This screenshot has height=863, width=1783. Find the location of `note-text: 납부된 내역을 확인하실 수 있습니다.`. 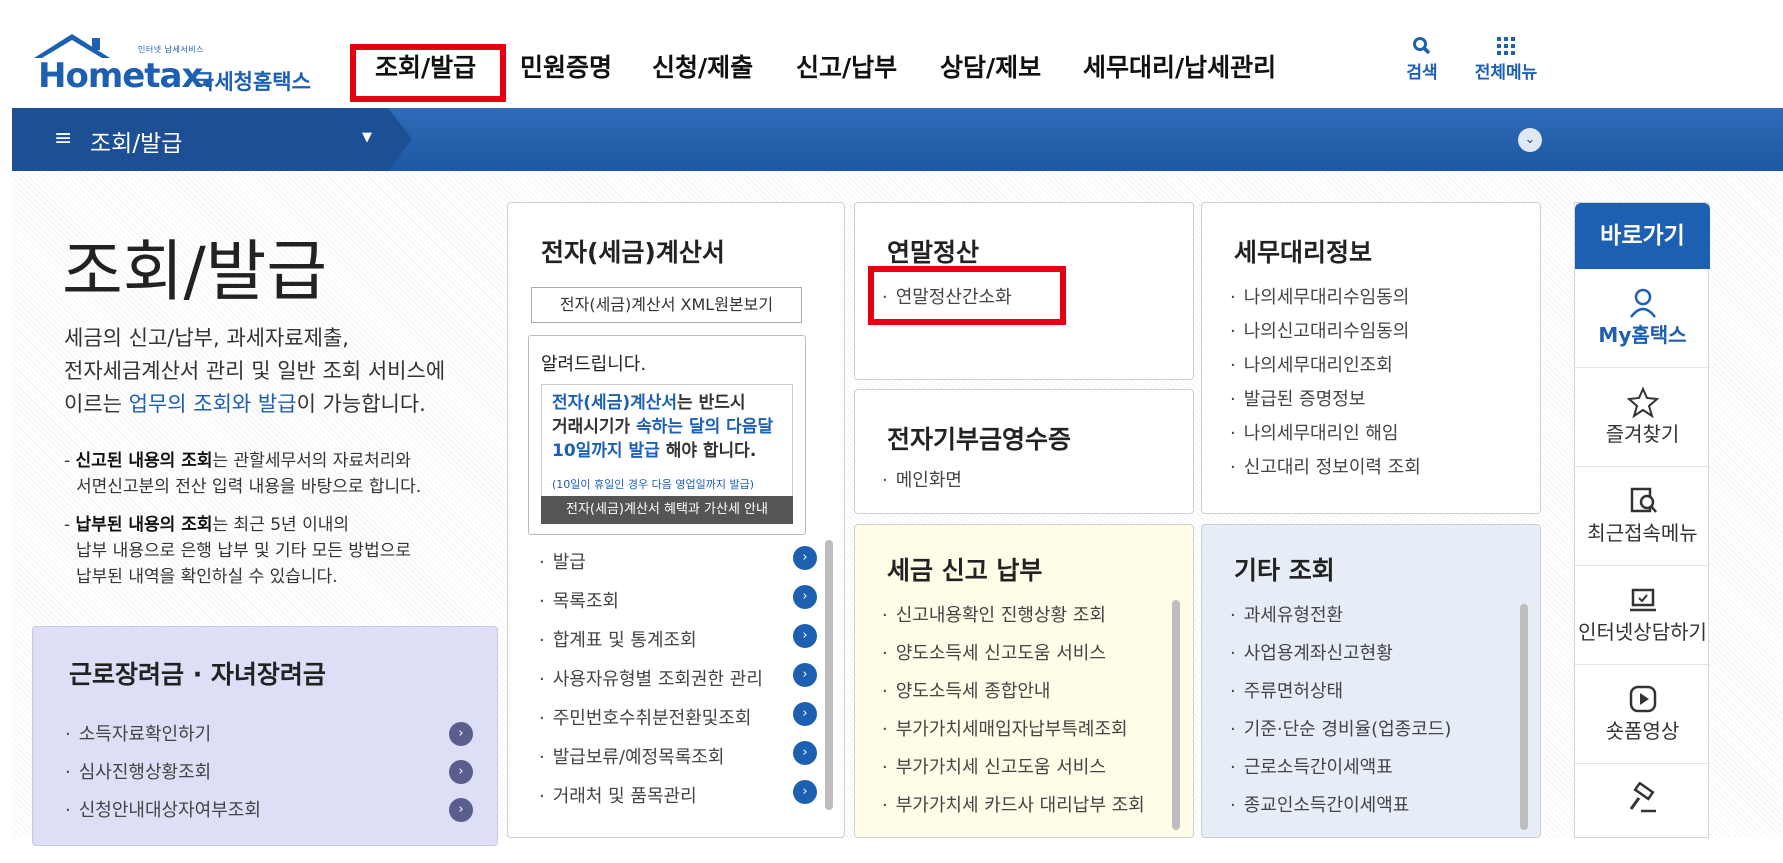

note-text: 납부된 내역을 확인하실 수 있습니다. is located at coordinates (207, 577).